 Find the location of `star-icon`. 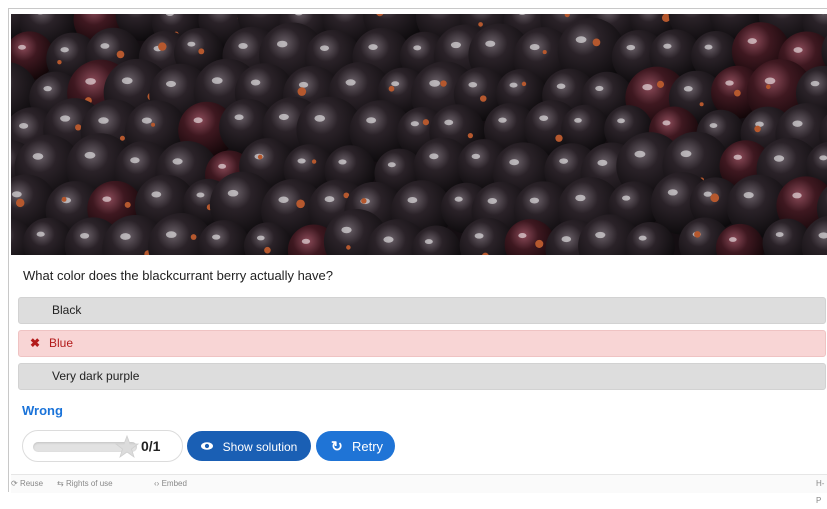

star-icon is located at coordinates (127, 447).